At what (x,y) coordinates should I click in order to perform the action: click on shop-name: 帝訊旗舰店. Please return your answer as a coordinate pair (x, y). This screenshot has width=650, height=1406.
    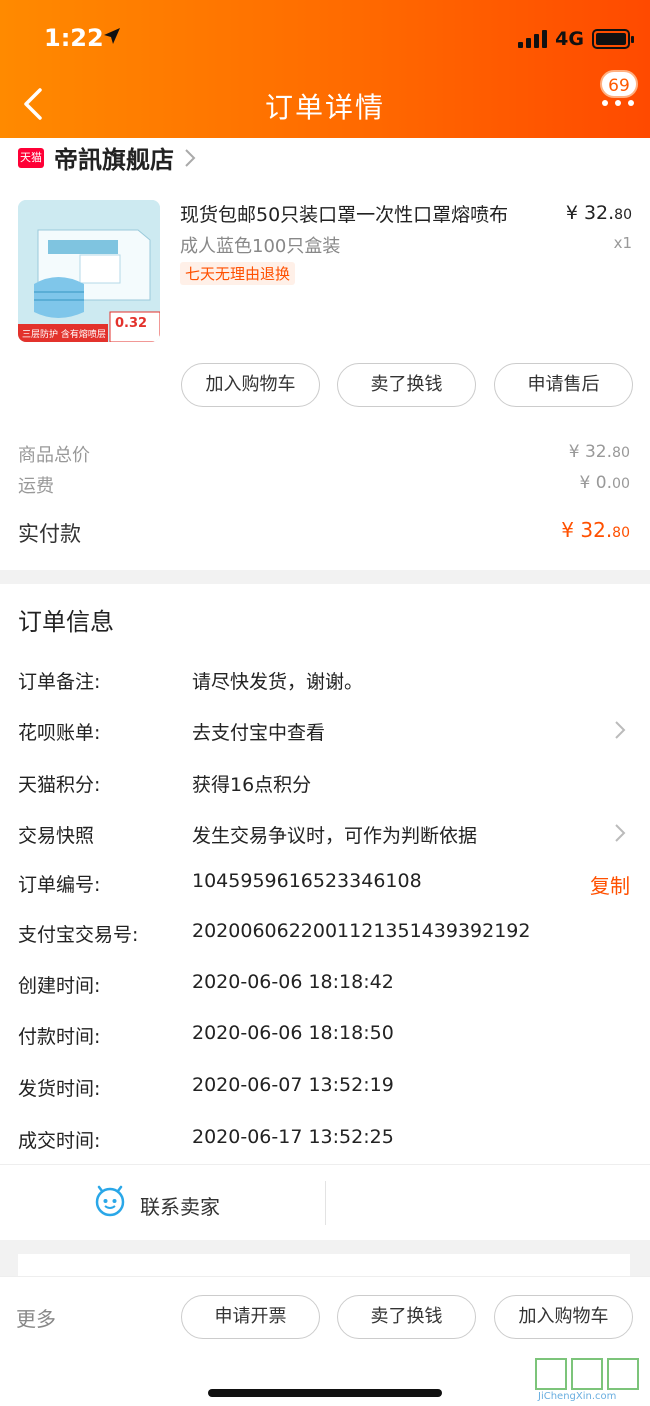
    Looking at the image, I should click on (114, 157).